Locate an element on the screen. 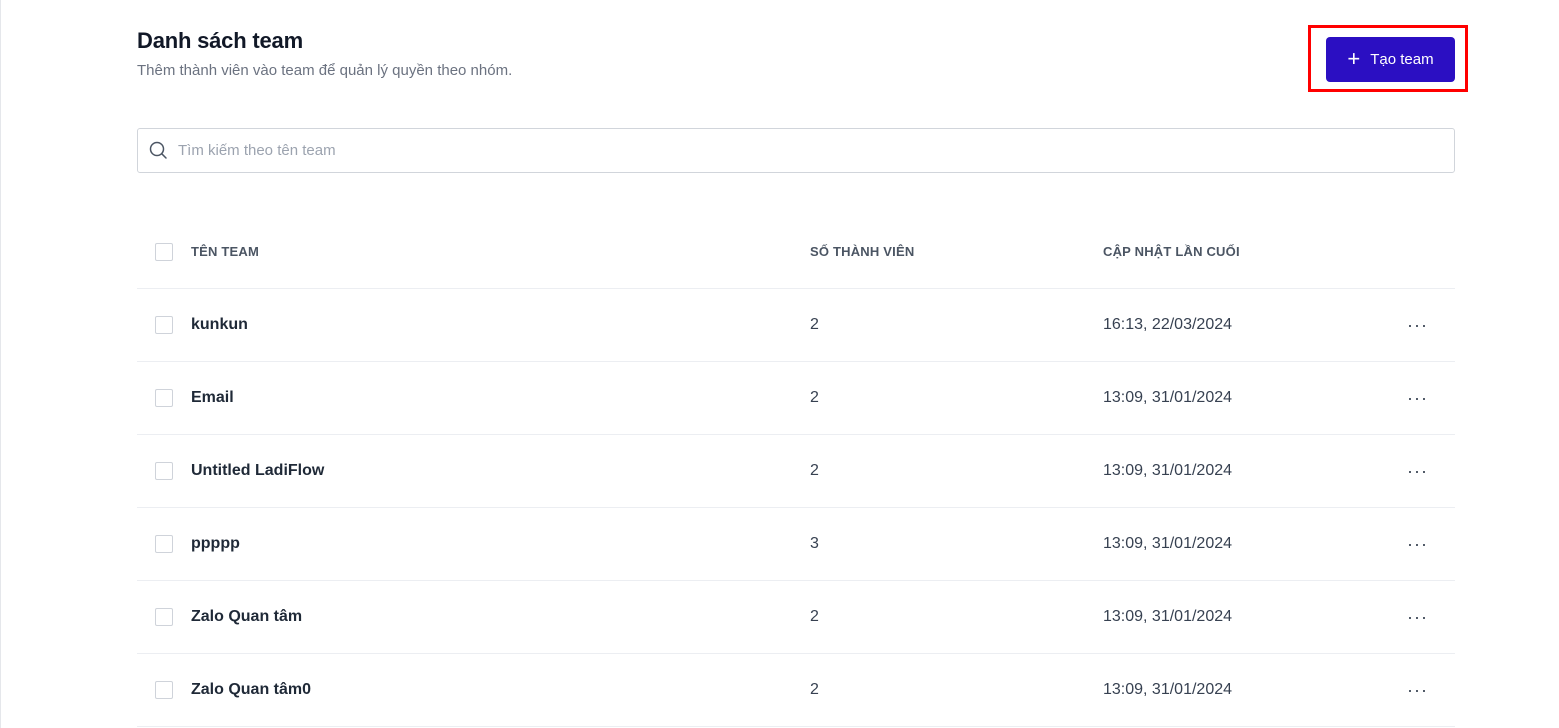 The width and height of the screenshot is (1559, 728). select-all-checkbox is located at coordinates (164, 251).